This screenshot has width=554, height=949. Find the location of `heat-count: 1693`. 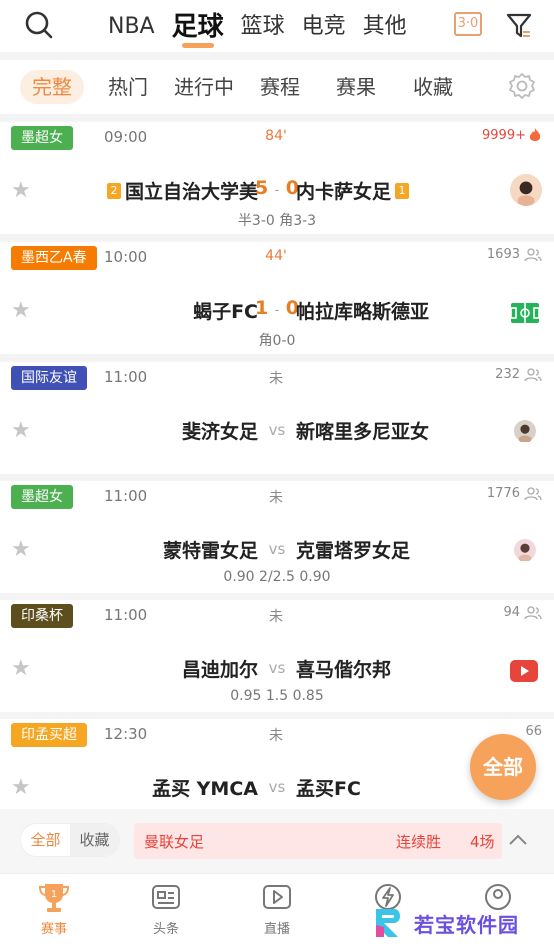

heat-count: 1693 is located at coordinates (514, 254).